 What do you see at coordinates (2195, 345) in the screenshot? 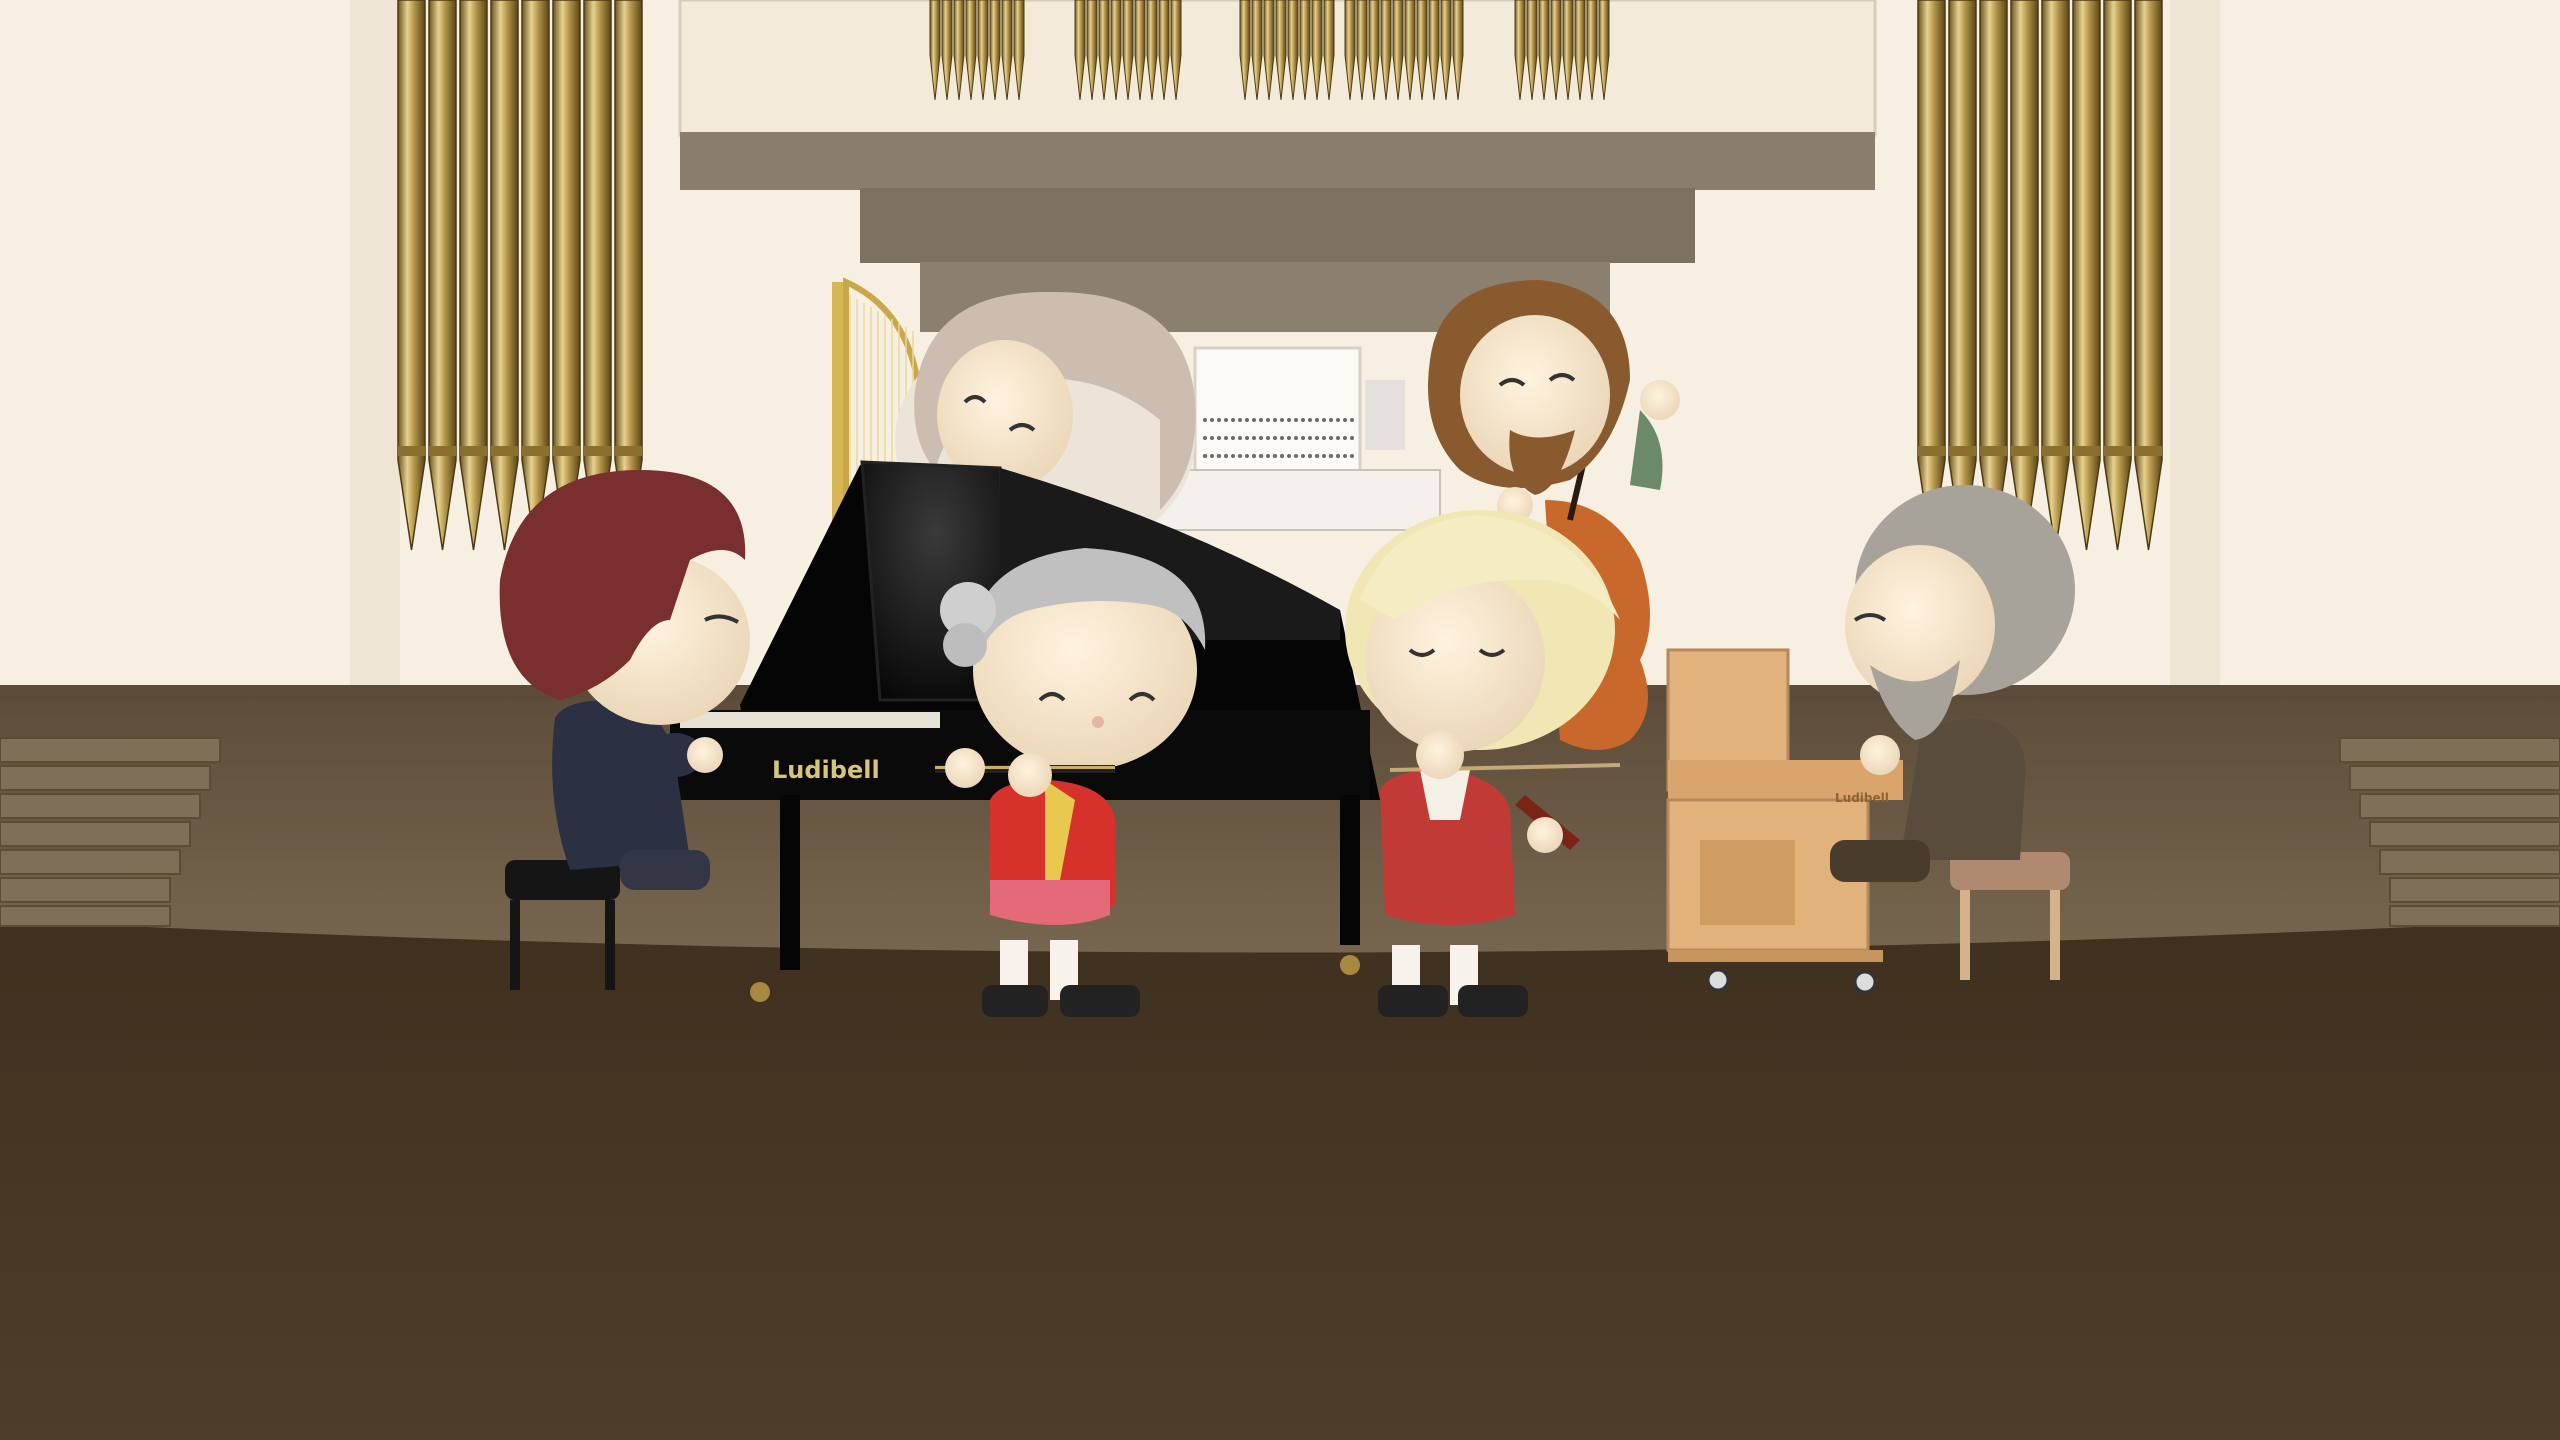
I see `wall-pillar-right` at bounding box center [2195, 345].